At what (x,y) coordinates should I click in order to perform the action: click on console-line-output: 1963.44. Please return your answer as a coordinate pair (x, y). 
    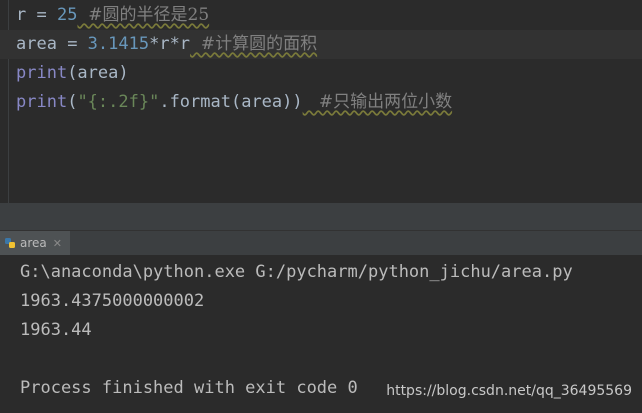
    Looking at the image, I should click on (56, 330).